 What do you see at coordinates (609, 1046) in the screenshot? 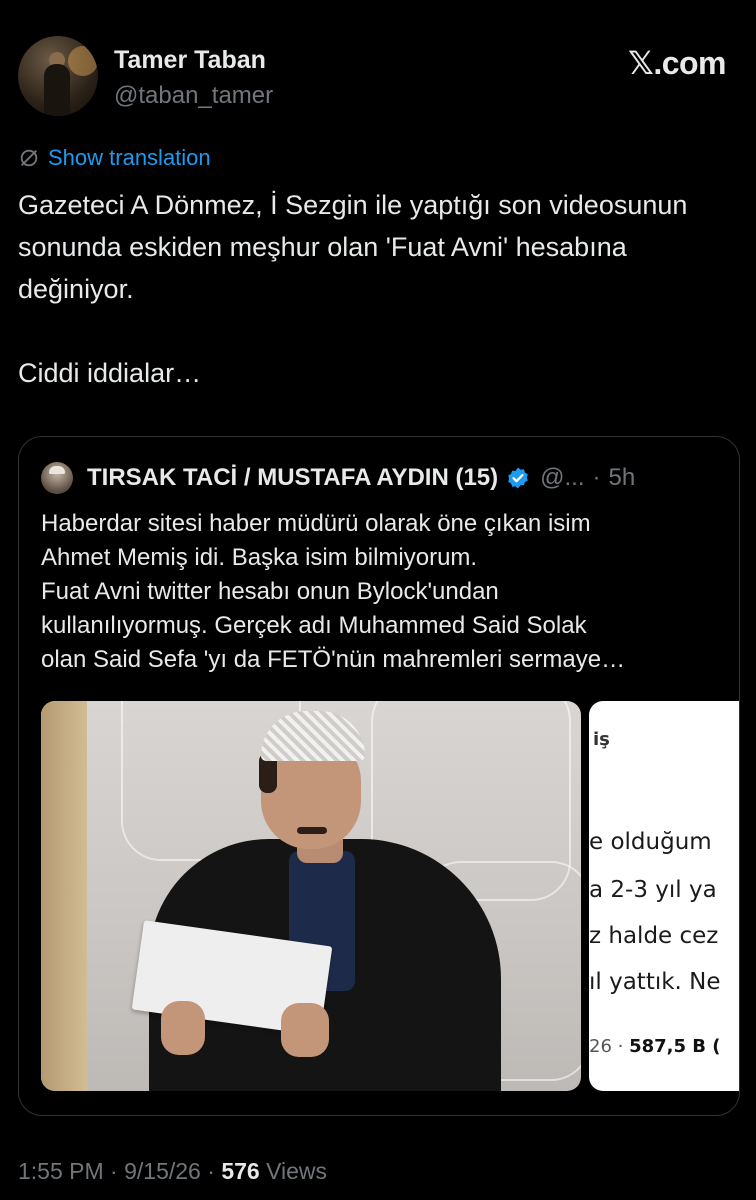
I see `media-meta-prefix: 26 ·` at bounding box center [609, 1046].